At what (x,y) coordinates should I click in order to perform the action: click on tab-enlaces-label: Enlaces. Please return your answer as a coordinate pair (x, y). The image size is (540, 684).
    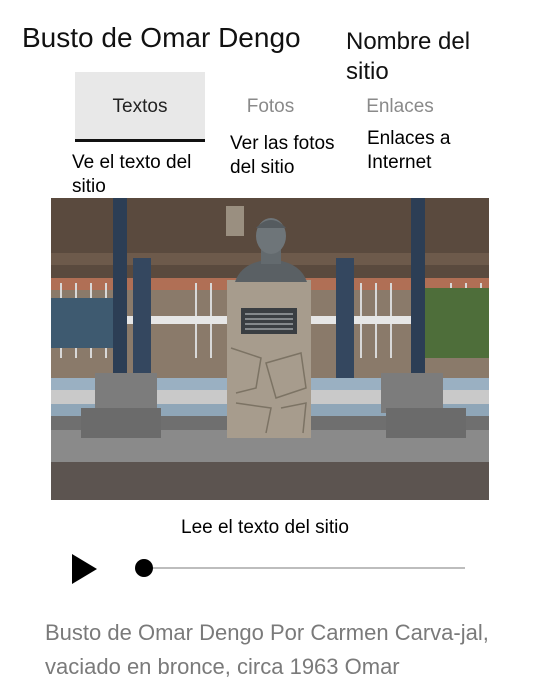
    Looking at the image, I should click on (400, 106).